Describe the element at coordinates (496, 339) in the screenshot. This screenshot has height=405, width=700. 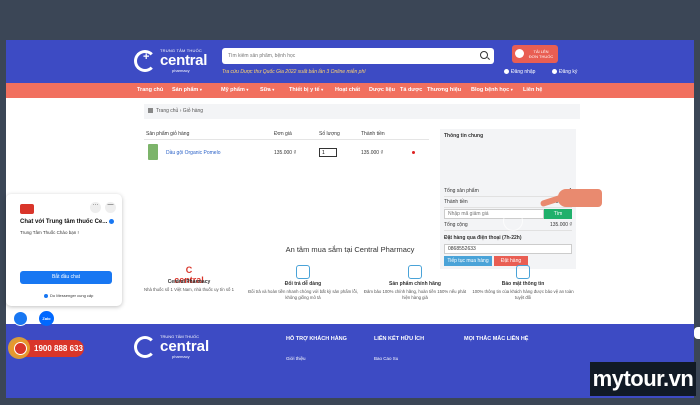
I see `footer-col-contact: MỌI THẮC MẮC LIÊN HỆ` at that location.